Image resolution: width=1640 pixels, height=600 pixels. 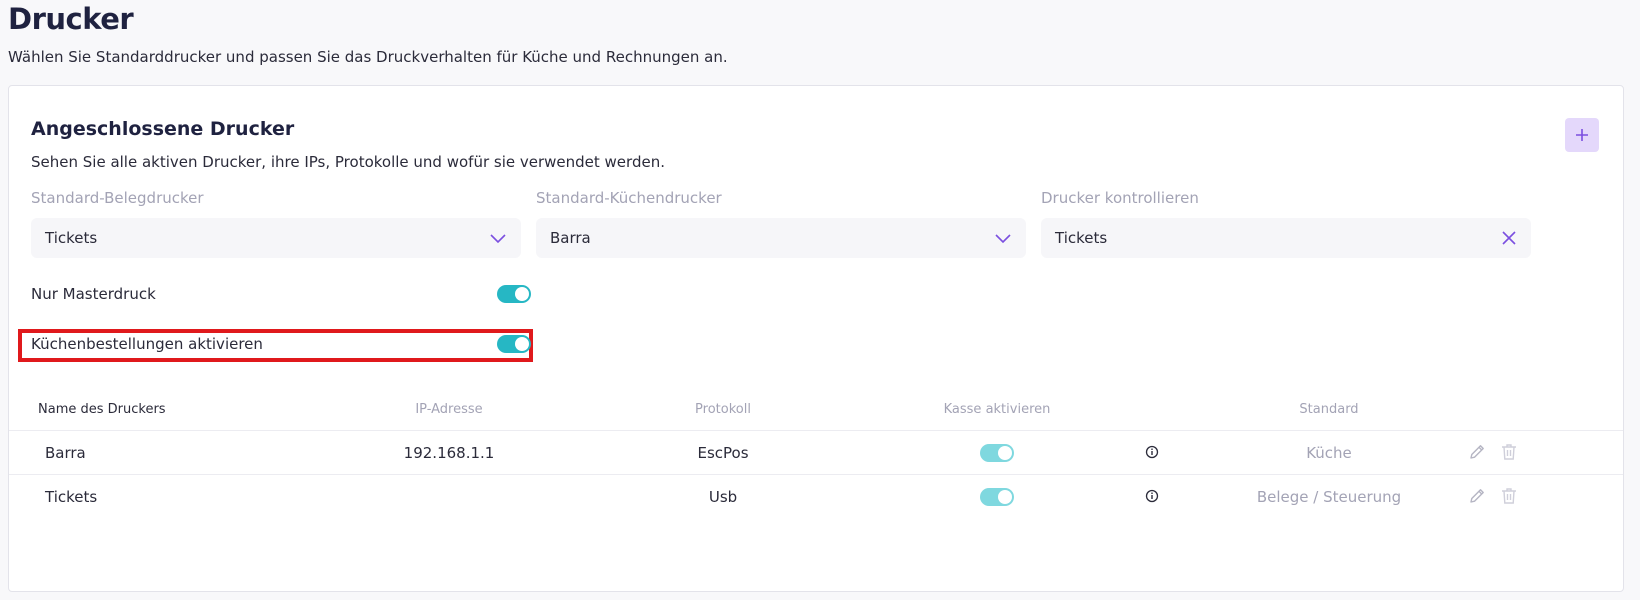 I want to click on kitchen-printer-value: Barra, so click(x=570, y=238).